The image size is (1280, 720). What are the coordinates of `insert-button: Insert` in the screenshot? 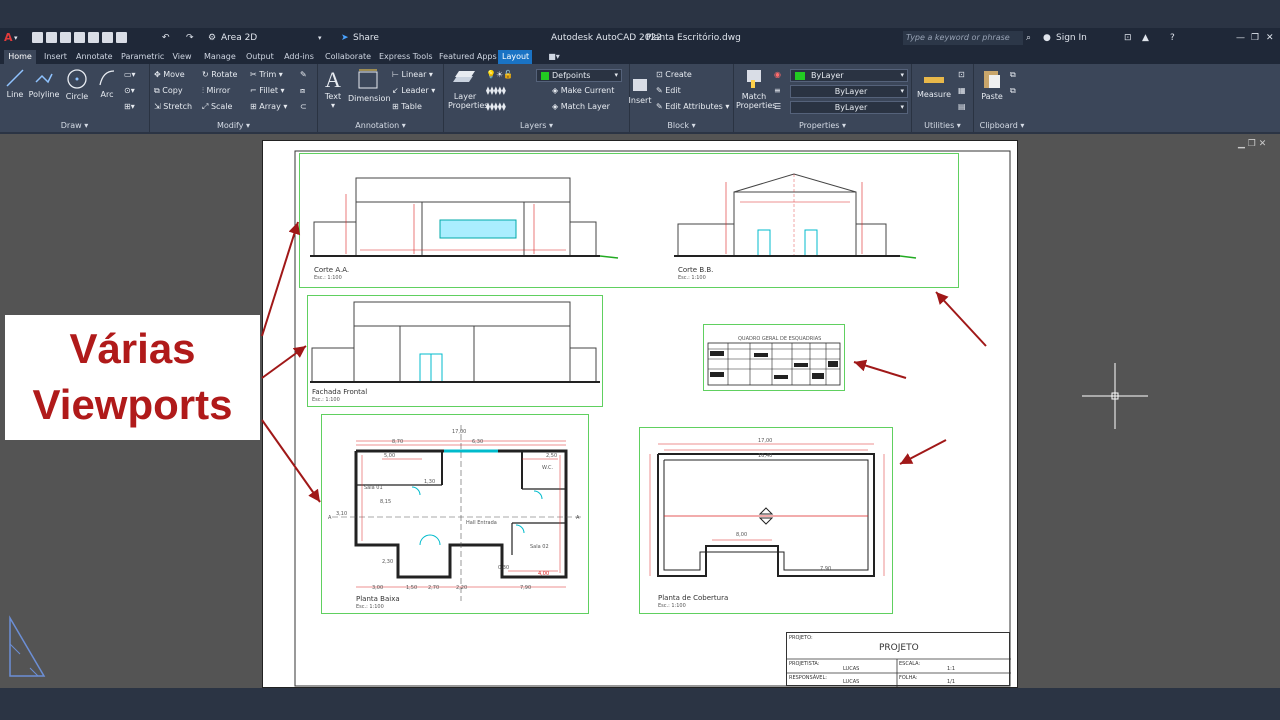 It's located at (640, 90).